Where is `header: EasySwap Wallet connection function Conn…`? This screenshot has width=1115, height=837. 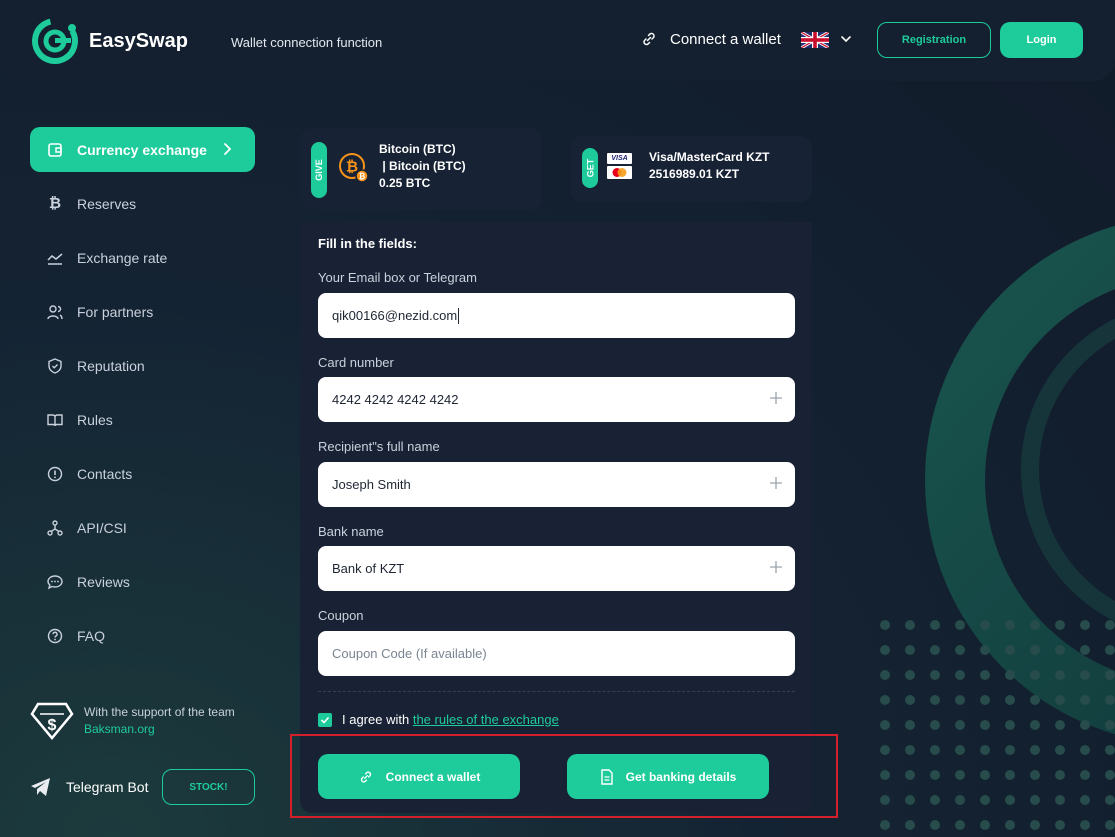 header: EasySwap Wallet connection function Conn… is located at coordinates (557, 40).